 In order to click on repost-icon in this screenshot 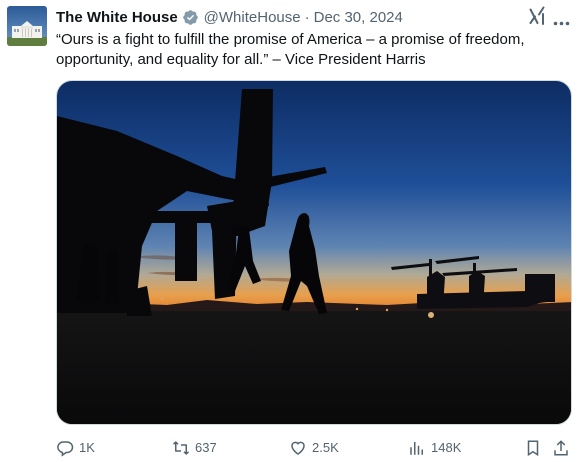, I will do `click(181, 448)`.